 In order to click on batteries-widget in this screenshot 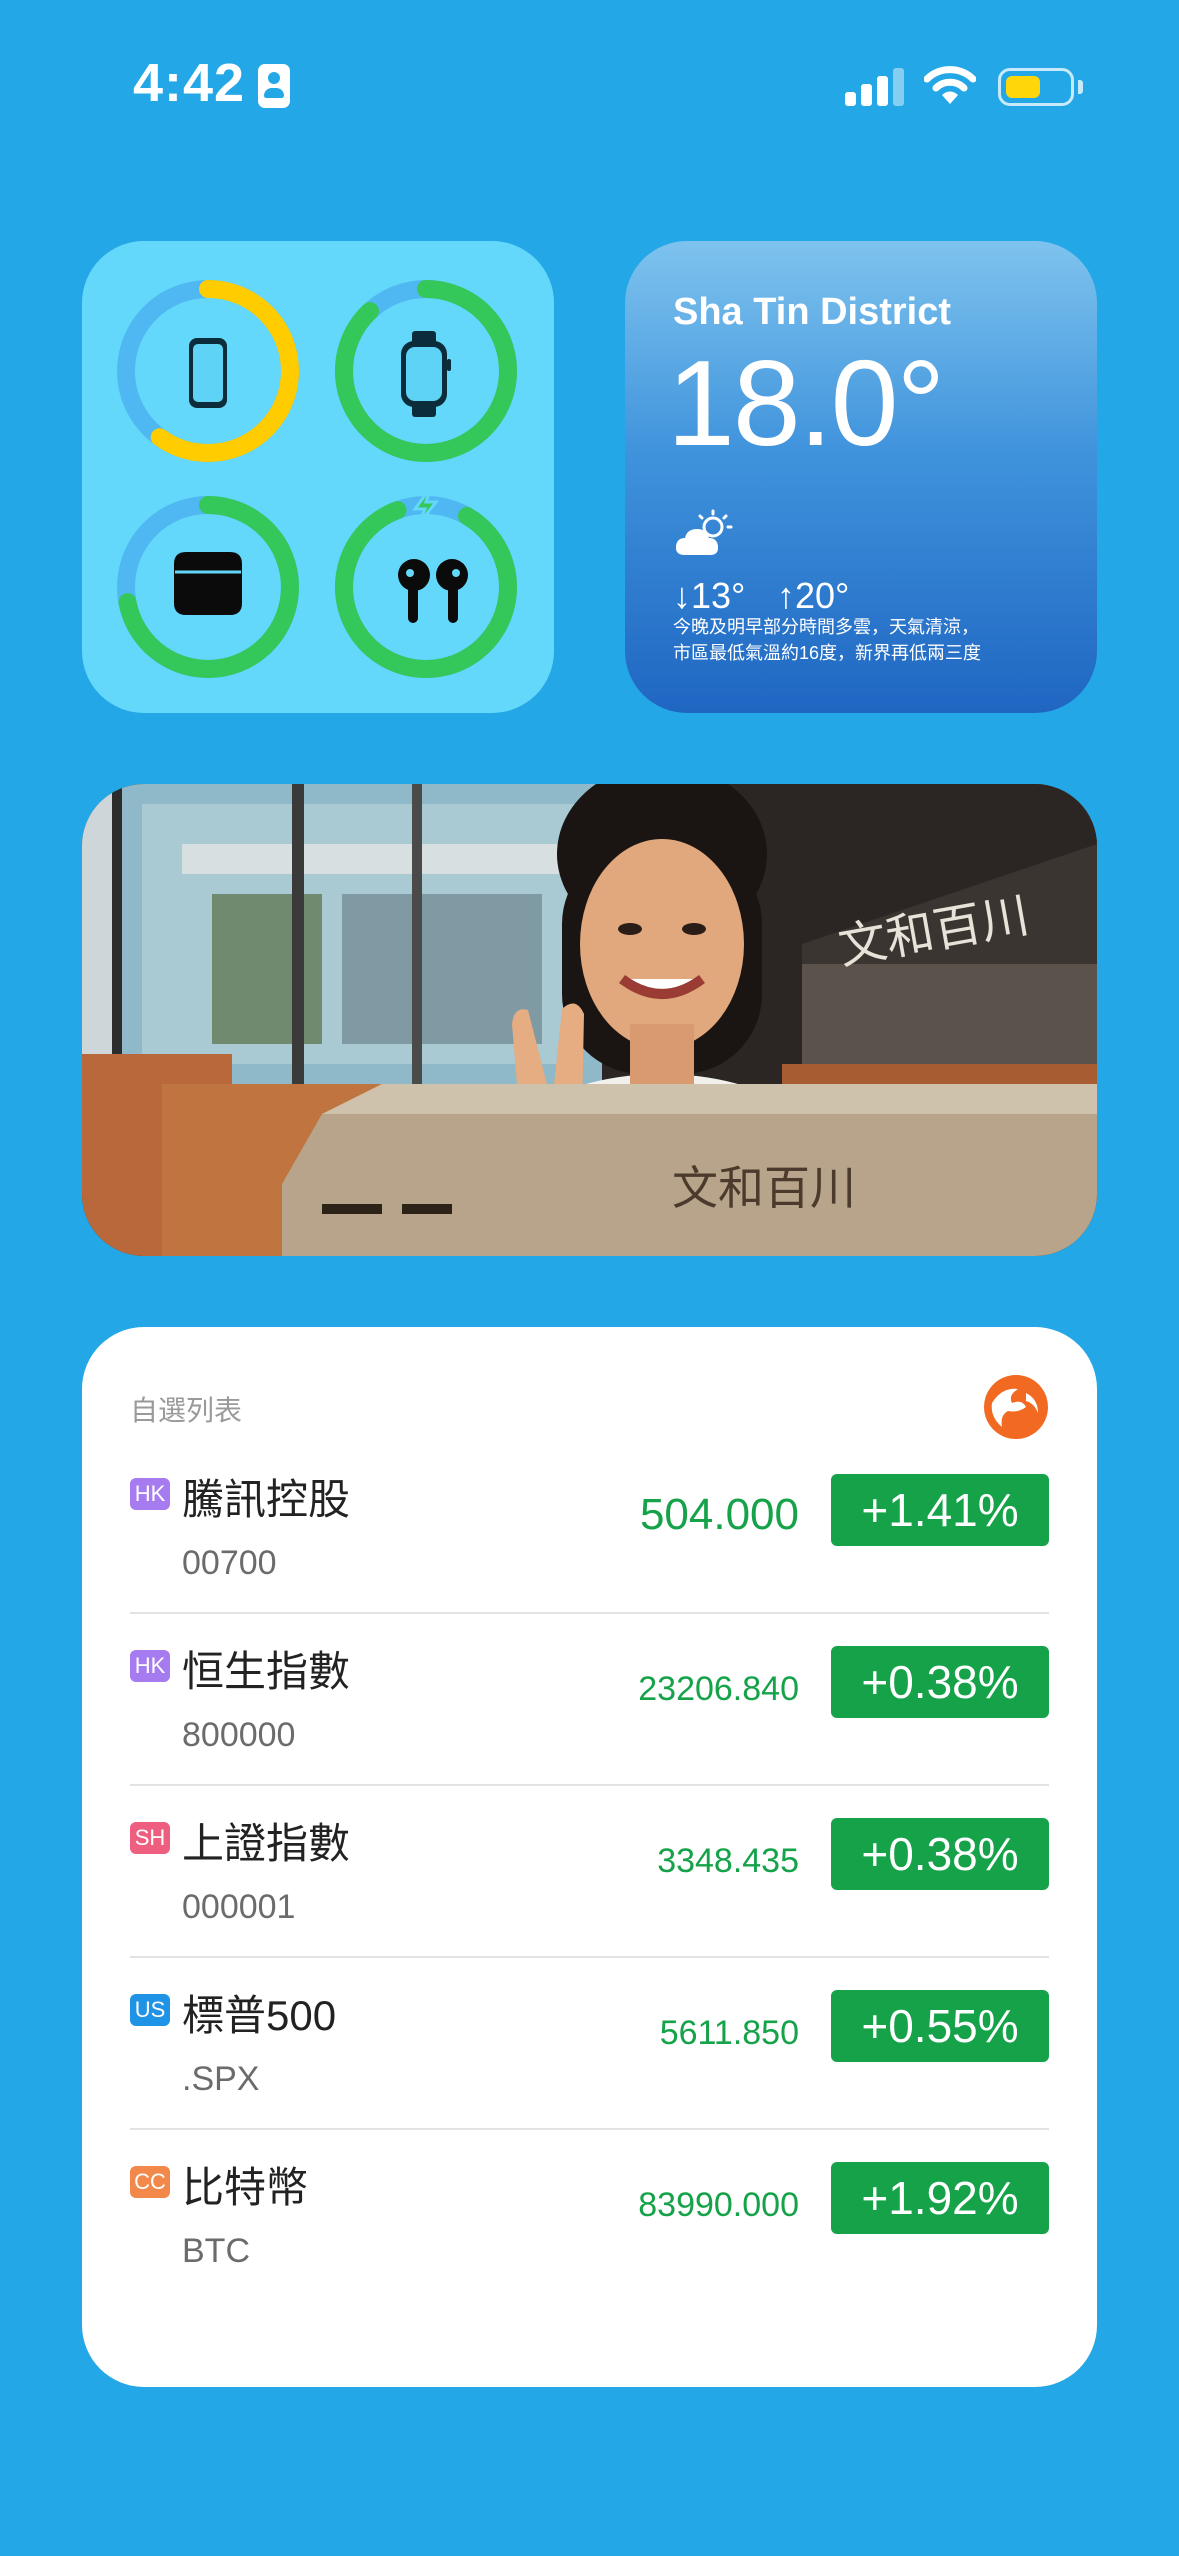, I will do `click(318, 477)`.